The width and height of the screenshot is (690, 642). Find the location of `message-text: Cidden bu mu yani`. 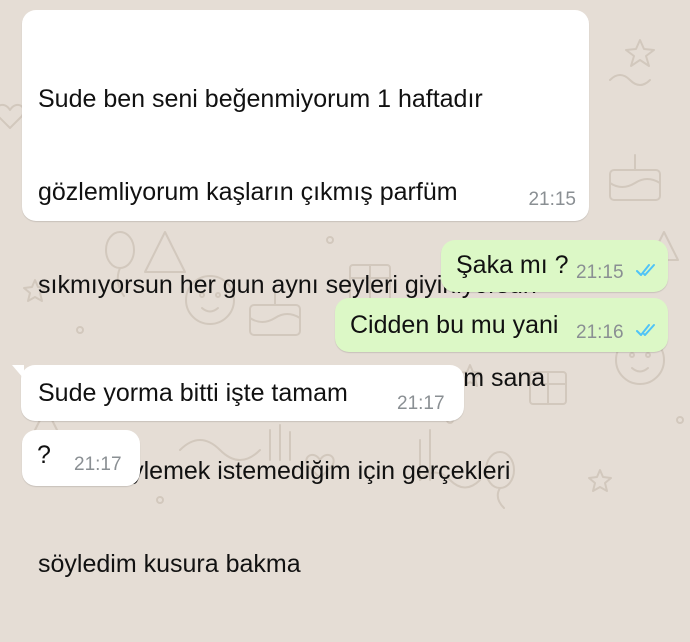

message-text: Cidden bu mu yani is located at coordinates (454, 325).